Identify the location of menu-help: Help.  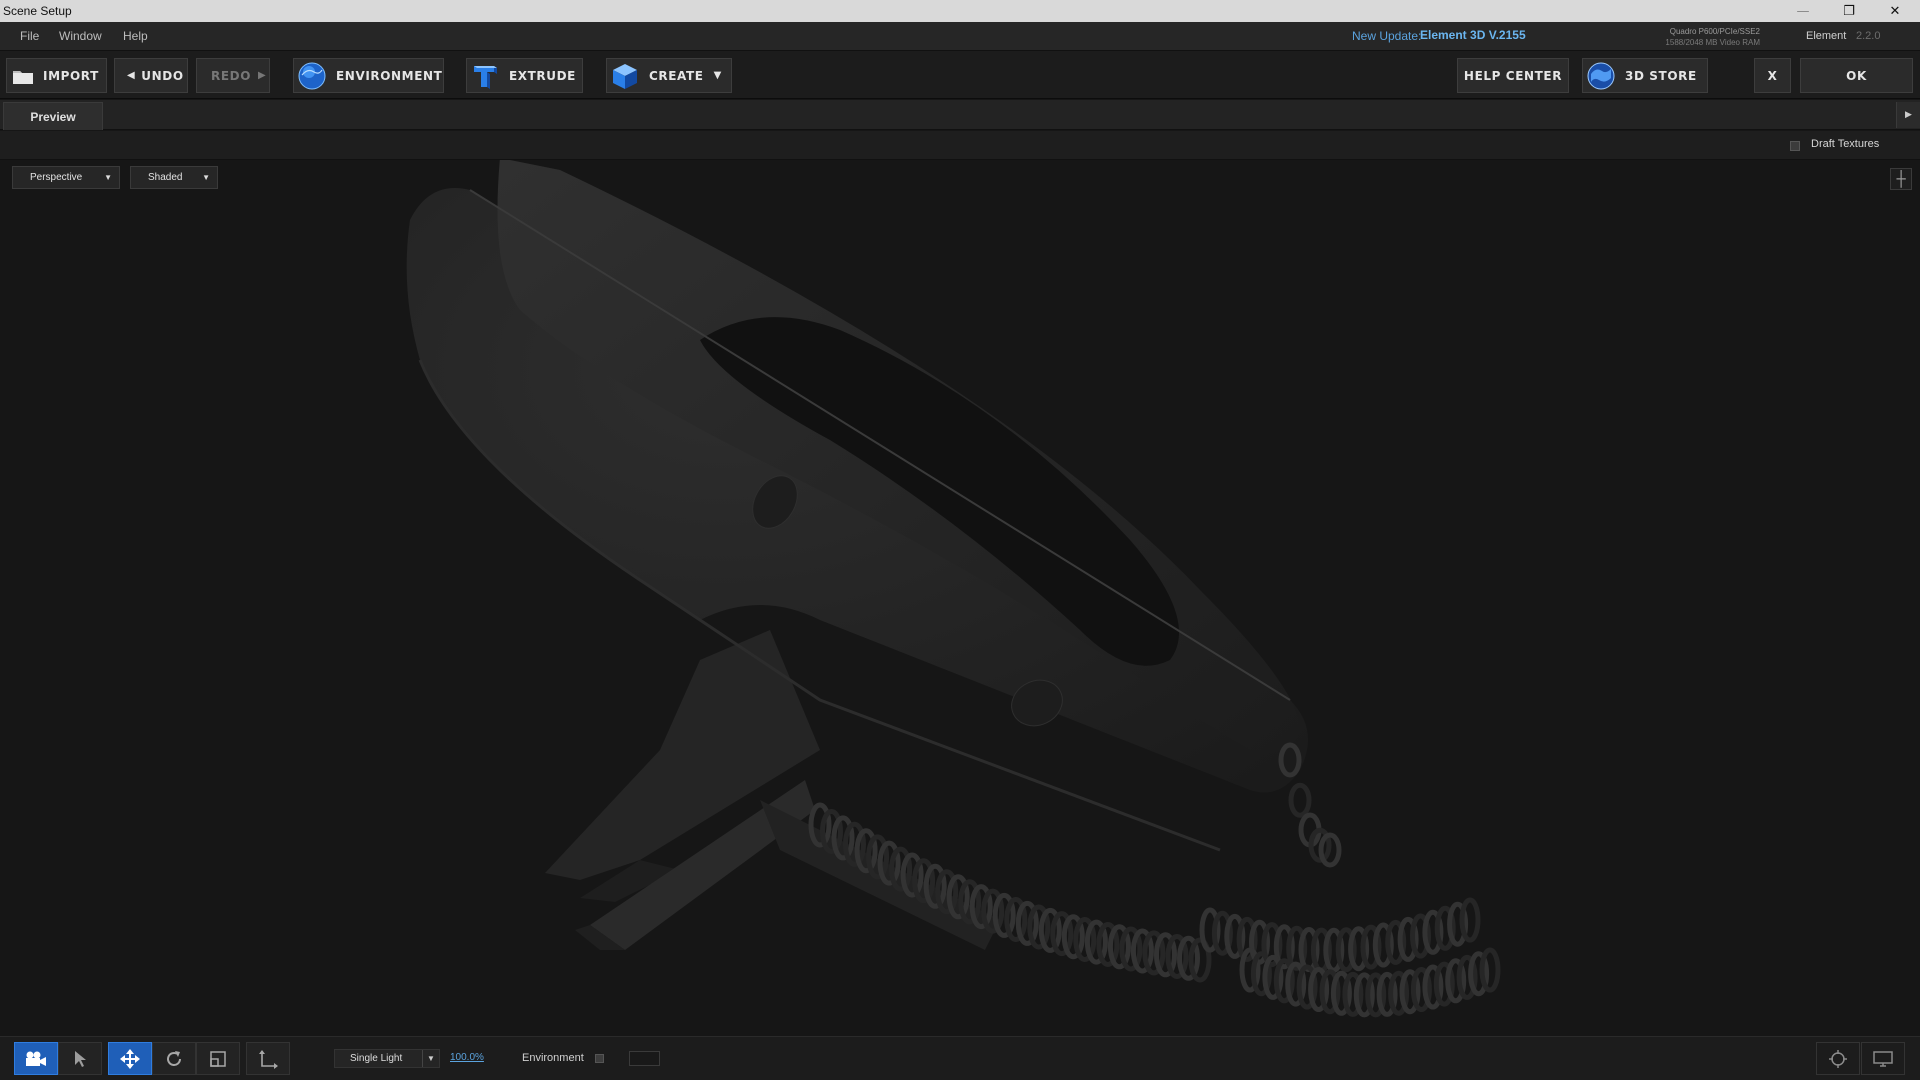
(135, 36).